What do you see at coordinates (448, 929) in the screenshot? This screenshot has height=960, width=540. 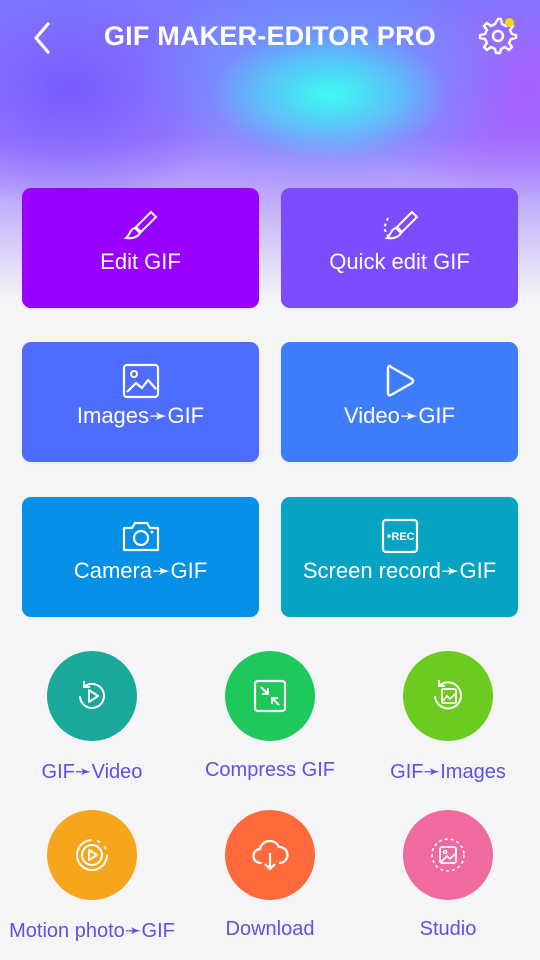 I see `studio-label: Studio` at bounding box center [448, 929].